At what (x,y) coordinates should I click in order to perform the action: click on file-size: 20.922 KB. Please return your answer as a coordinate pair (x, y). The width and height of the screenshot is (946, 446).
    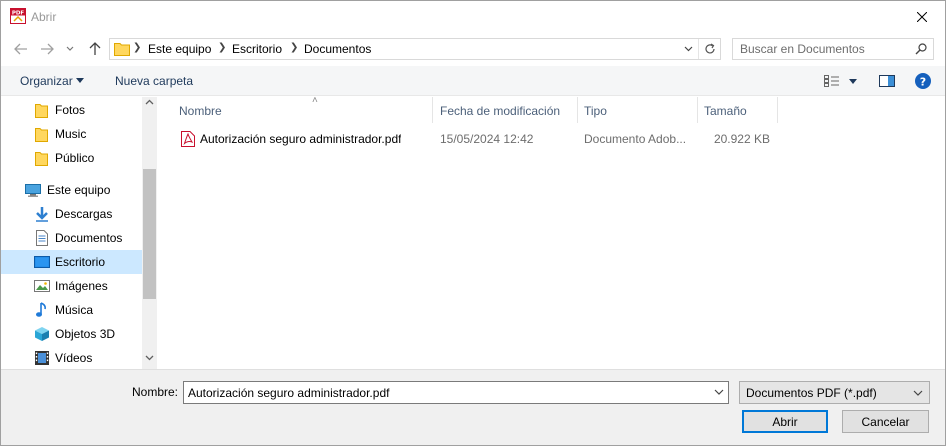
    Looking at the image, I should click on (741, 139).